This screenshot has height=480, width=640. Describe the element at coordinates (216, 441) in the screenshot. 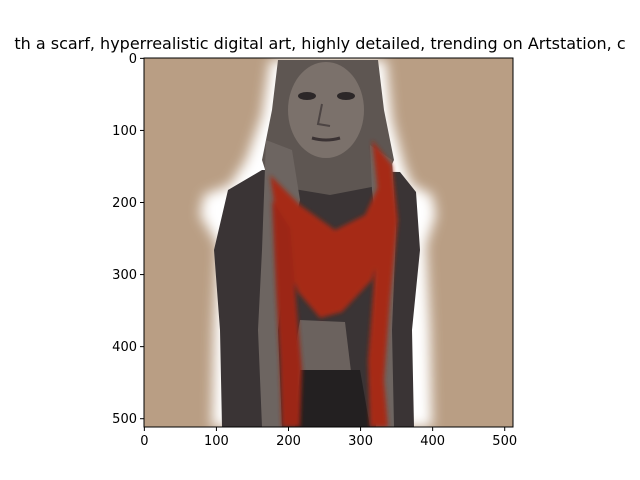

I see `x-tick-label: 100` at that location.